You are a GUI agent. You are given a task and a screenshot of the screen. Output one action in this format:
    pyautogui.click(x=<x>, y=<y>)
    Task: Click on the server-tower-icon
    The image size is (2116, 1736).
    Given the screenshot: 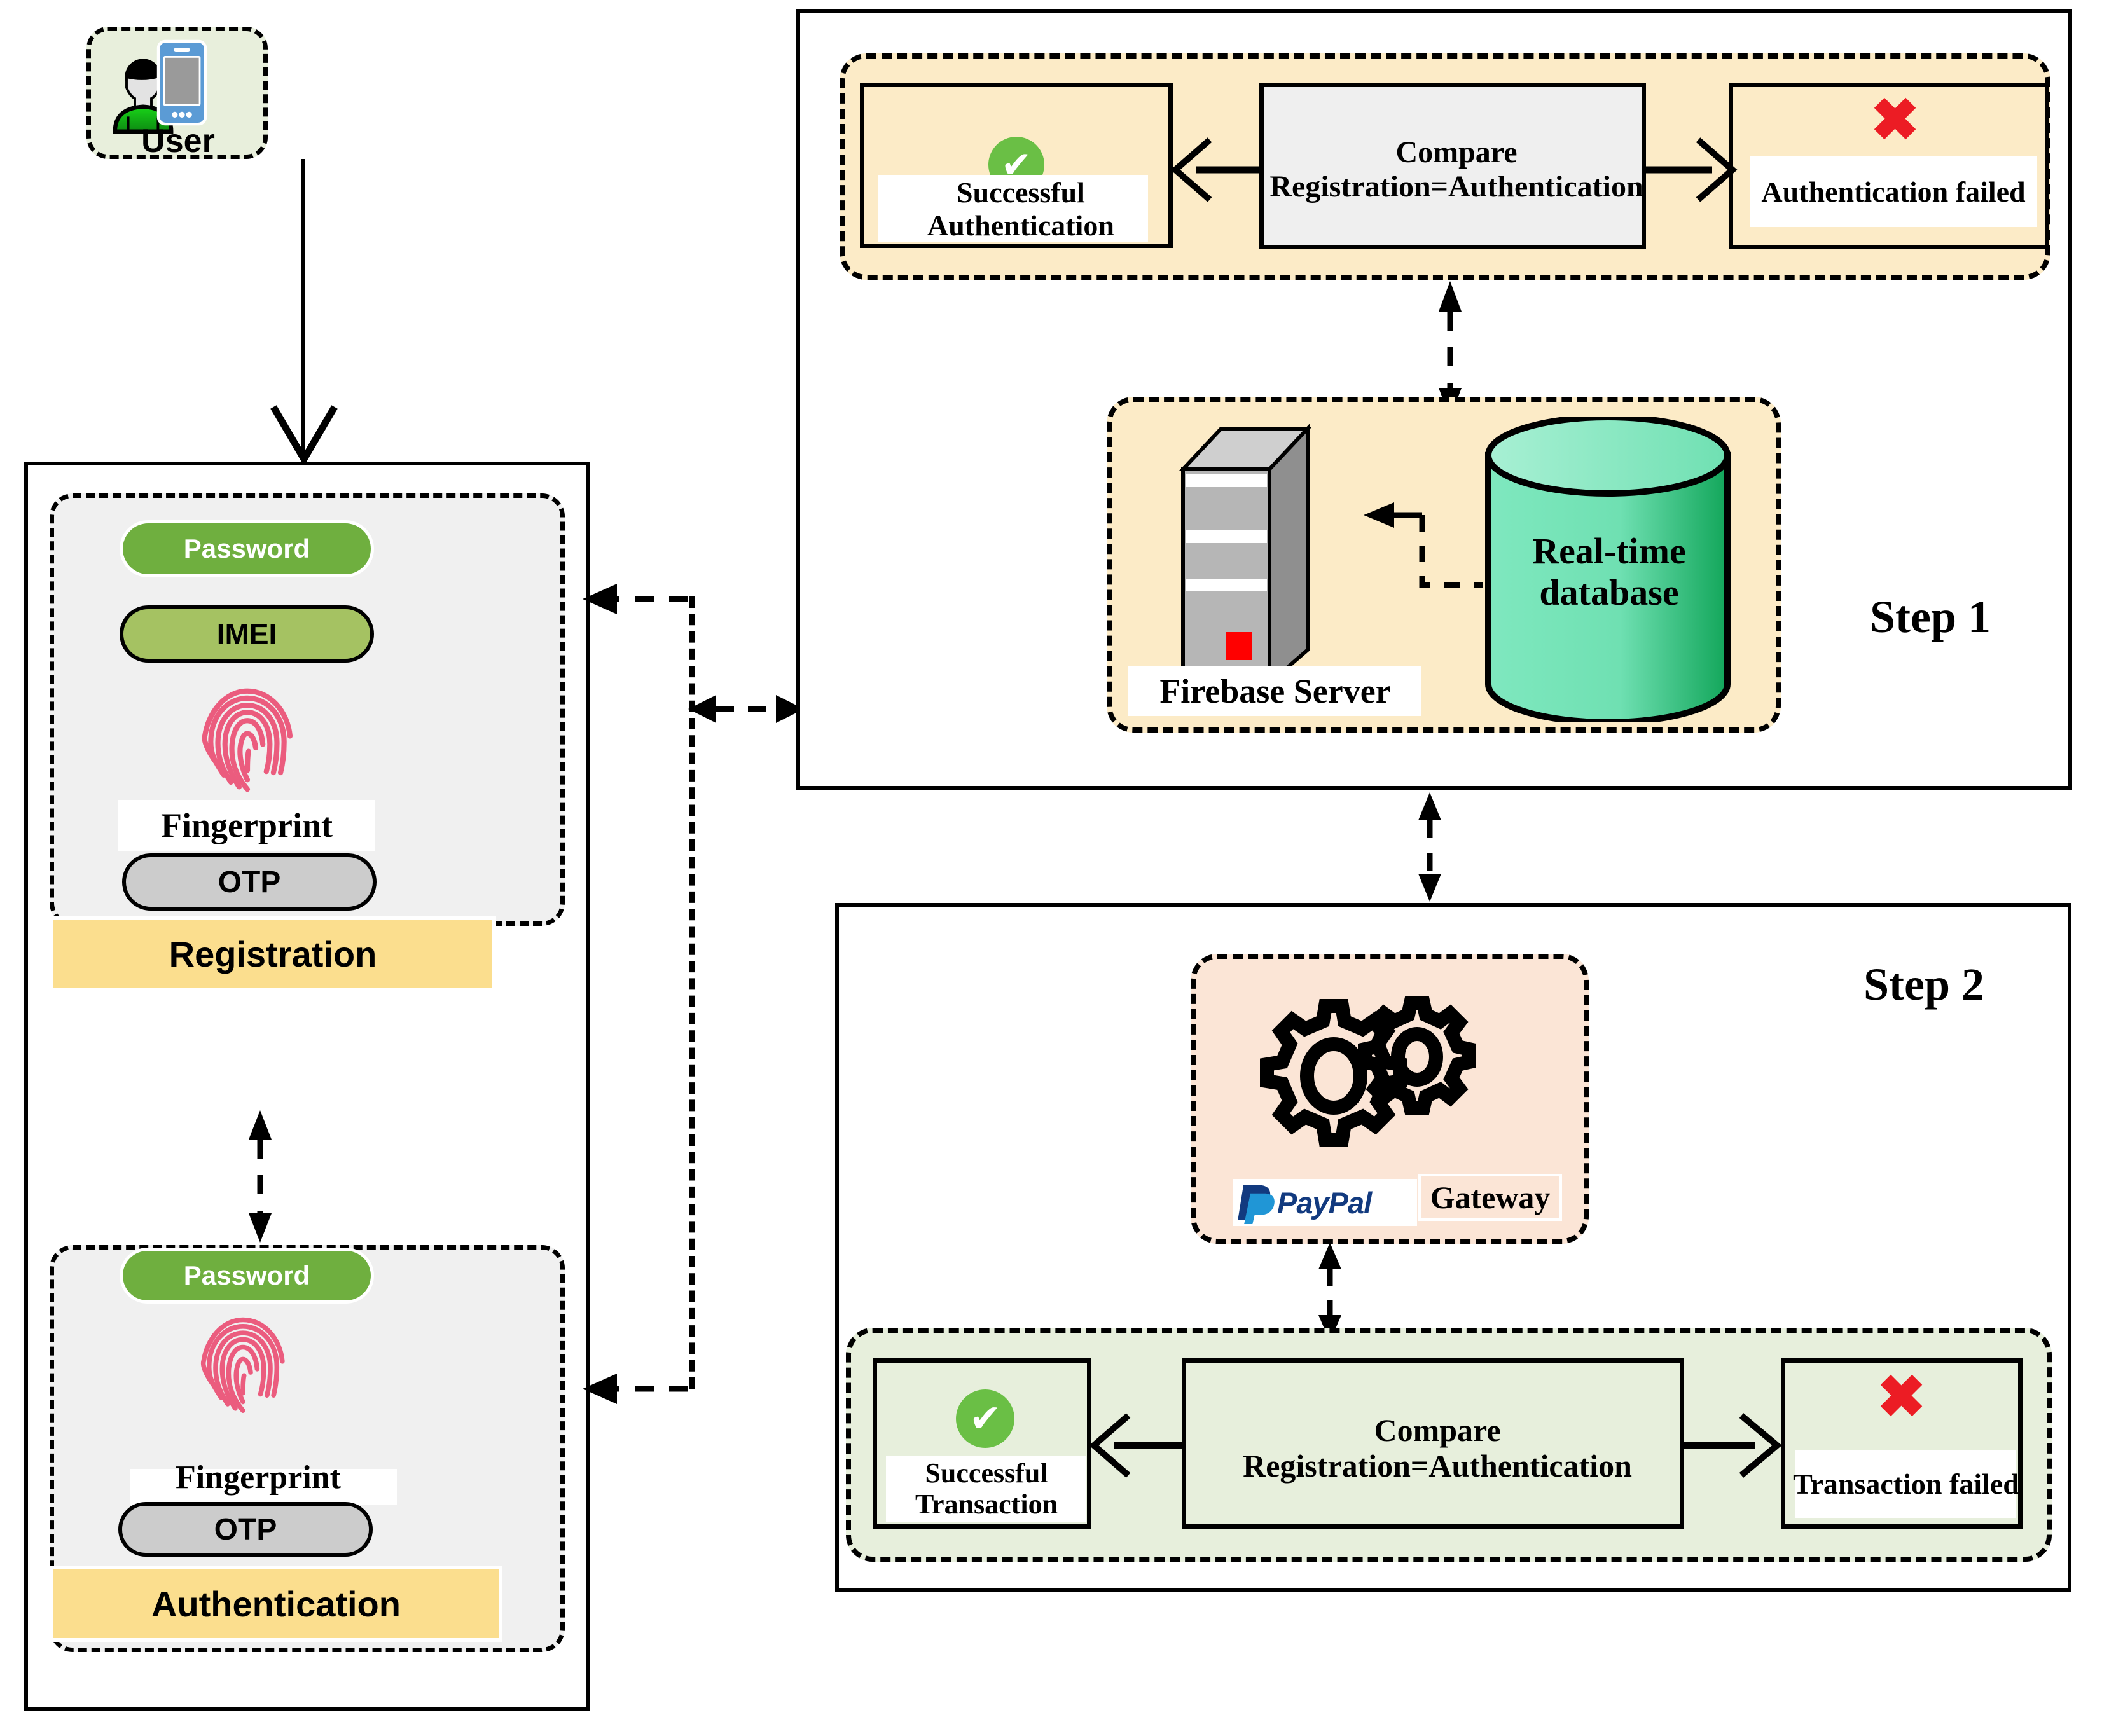 What is the action you would take?
    pyautogui.click(x=1245, y=560)
    